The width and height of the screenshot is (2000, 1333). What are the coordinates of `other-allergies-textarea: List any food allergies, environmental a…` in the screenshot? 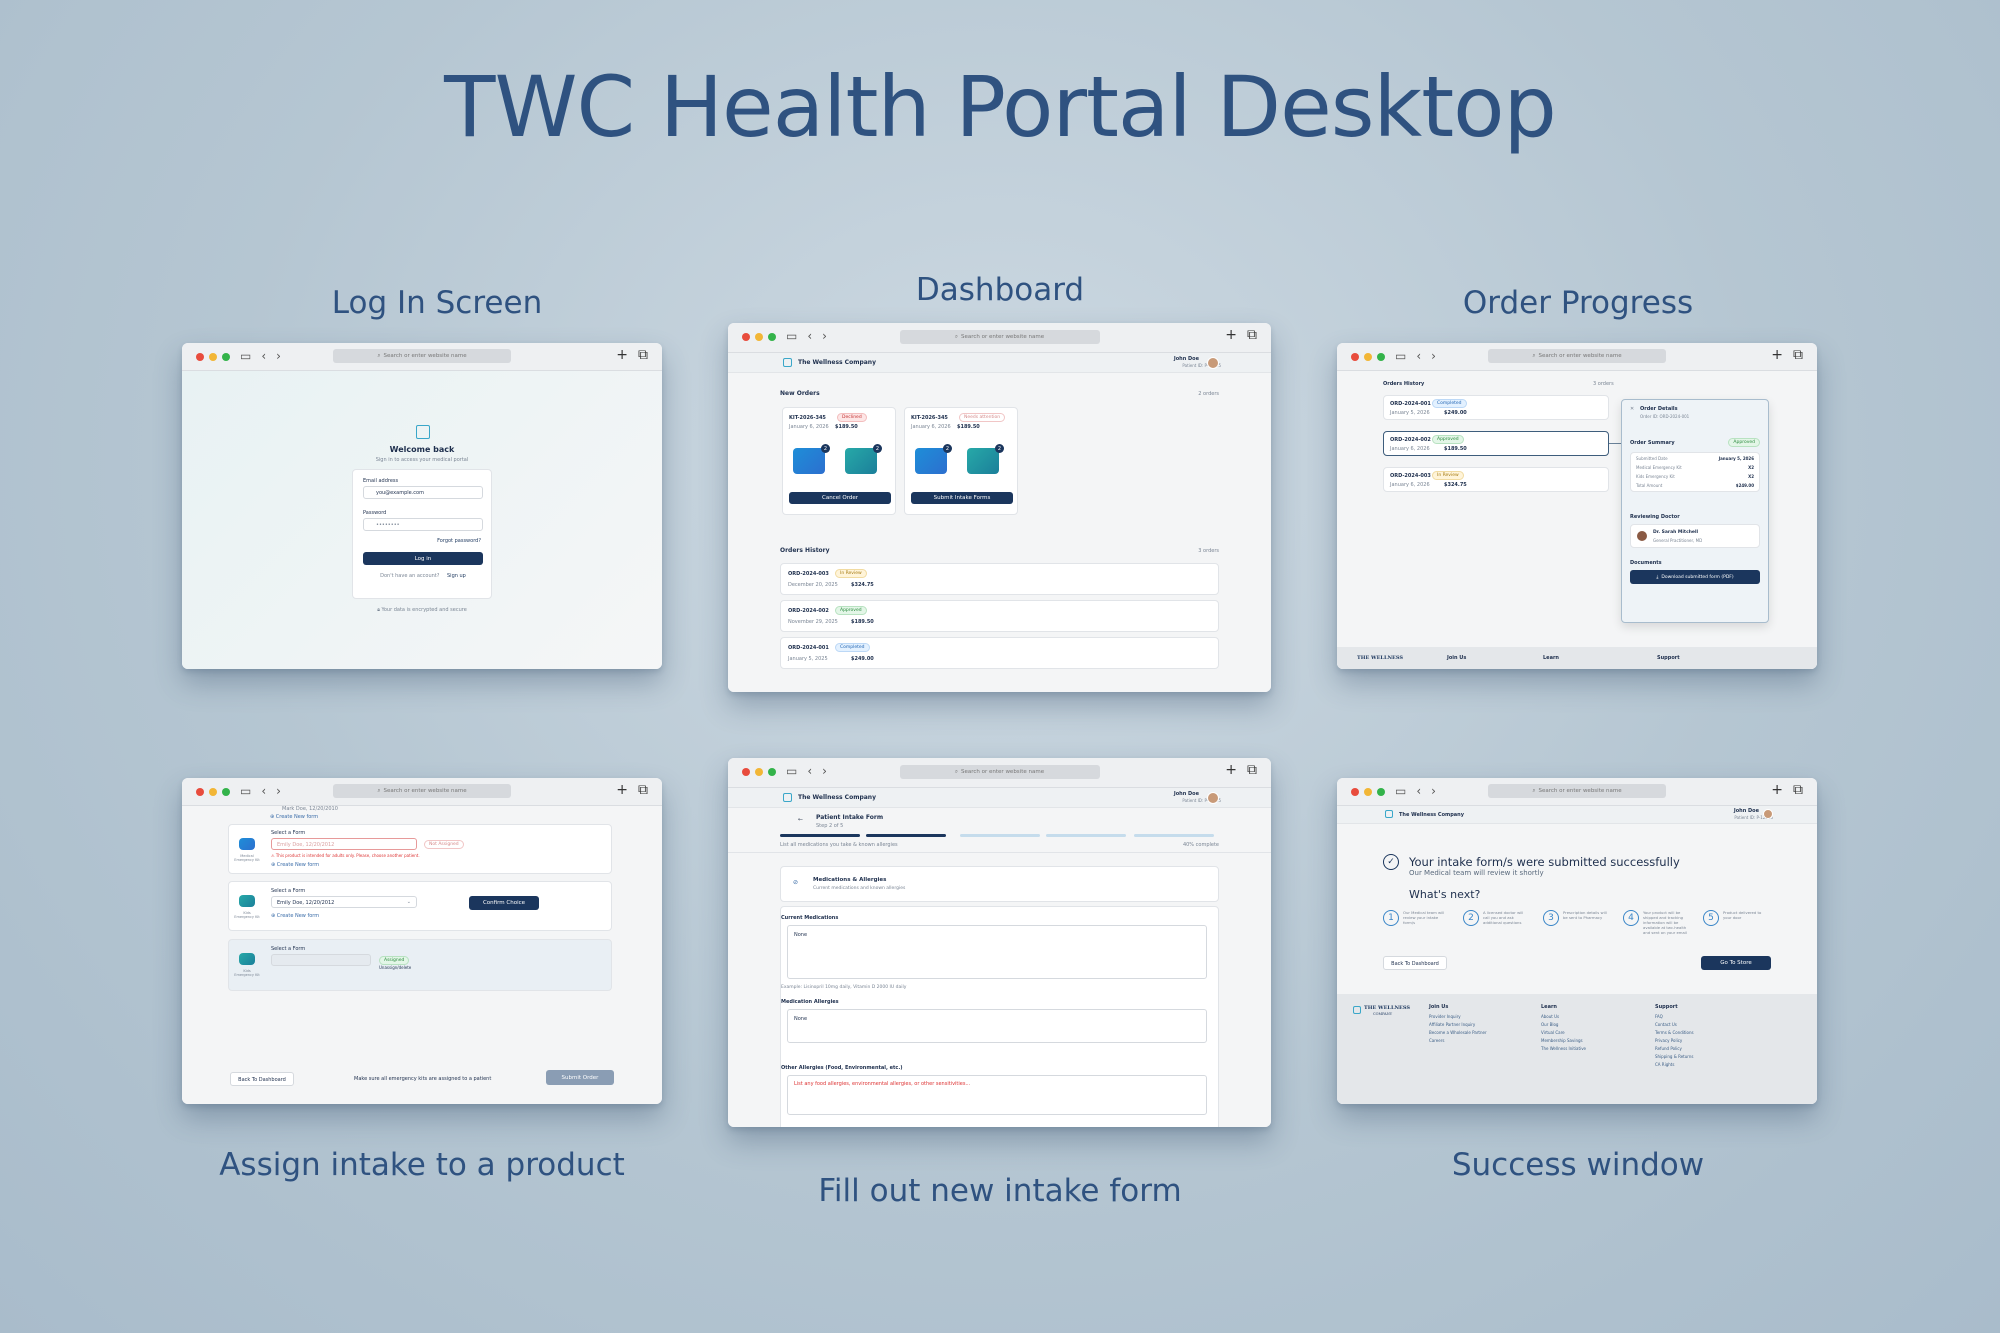 It's located at (997, 1095).